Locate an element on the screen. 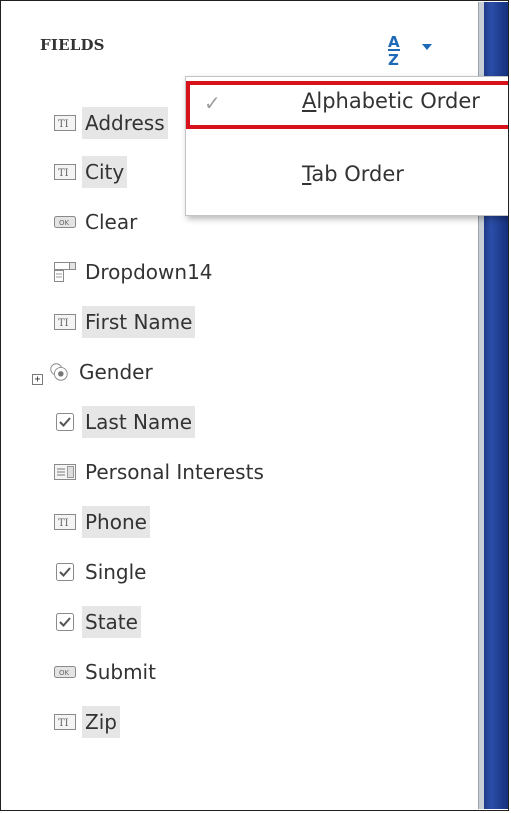 Image resolution: width=511 pixels, height=813 pixels. sort-az-icon: A Z is located at coordinates (394, 50).